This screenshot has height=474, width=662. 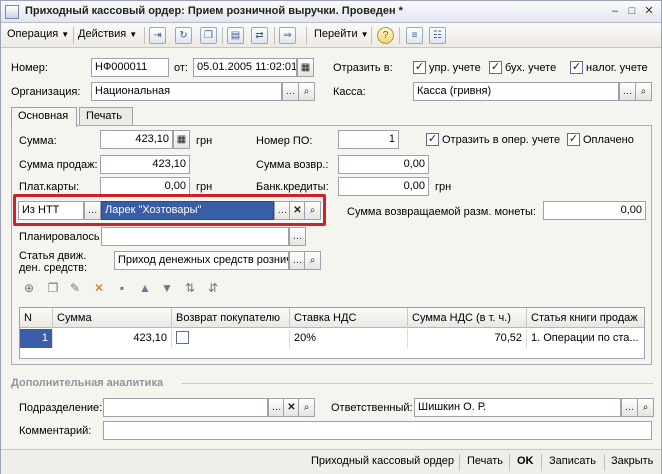 What do you see at coordinates (59, 237) in the screenshot?
I see `planned-label: Планировалось` at bounding box center [59, 237].